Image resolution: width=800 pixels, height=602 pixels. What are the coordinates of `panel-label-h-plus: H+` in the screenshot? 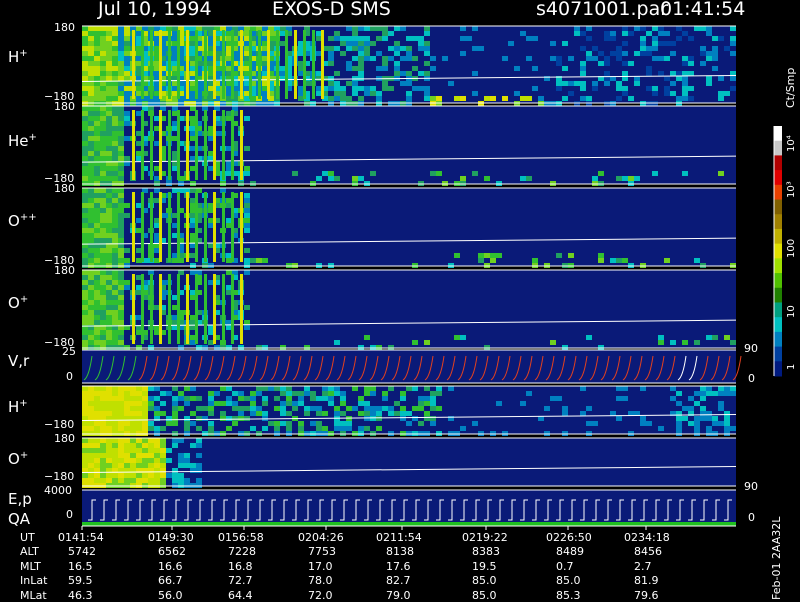 It's located at (18, 57).